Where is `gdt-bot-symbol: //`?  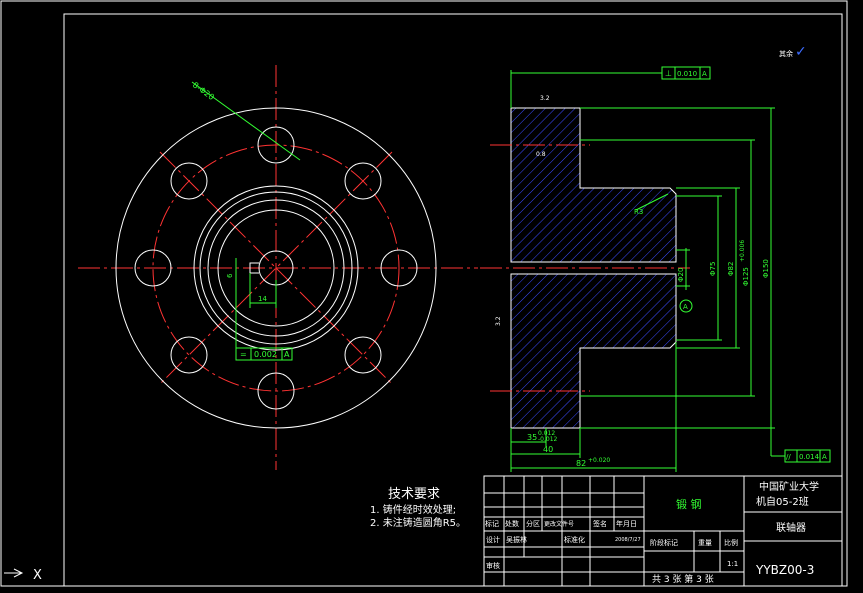 gdt-bot-symbol: // is located at coordinates (788, 457).